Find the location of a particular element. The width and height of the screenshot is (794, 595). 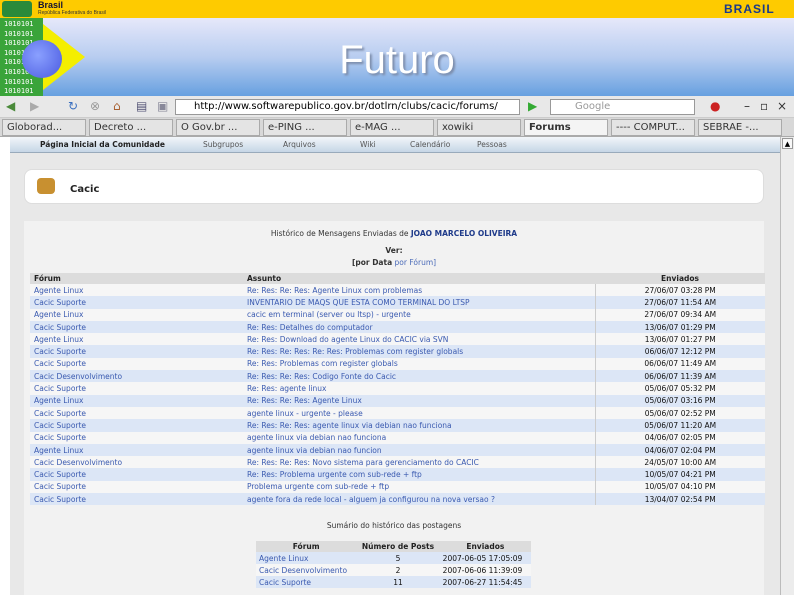

sent-date: 24/05/07 10:00 AM is located at coordinates (679, 462).